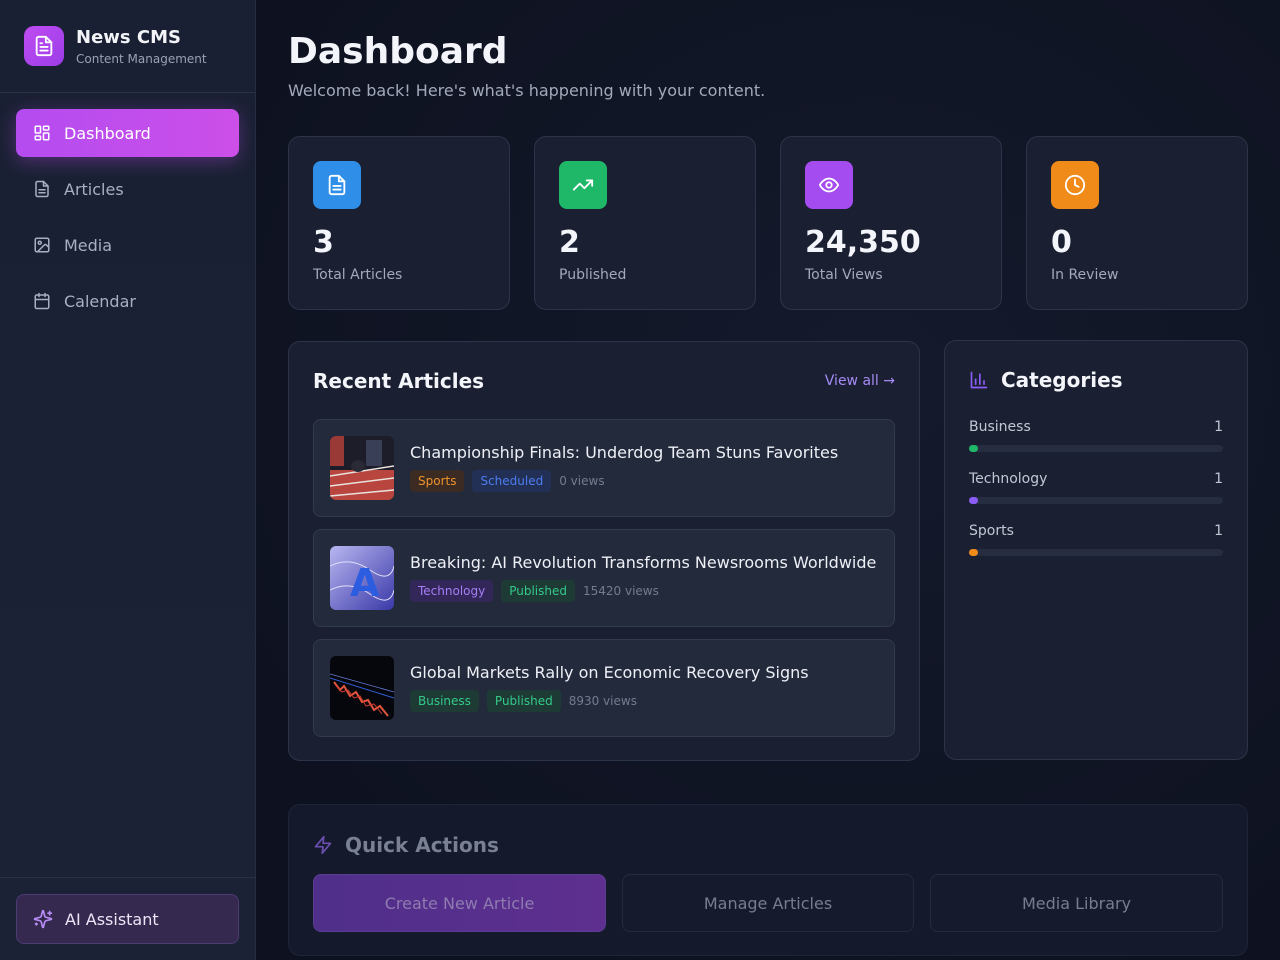 The image size is (1280, 960). I want to click on brand: News CMS Content Management, so click(115, 46).